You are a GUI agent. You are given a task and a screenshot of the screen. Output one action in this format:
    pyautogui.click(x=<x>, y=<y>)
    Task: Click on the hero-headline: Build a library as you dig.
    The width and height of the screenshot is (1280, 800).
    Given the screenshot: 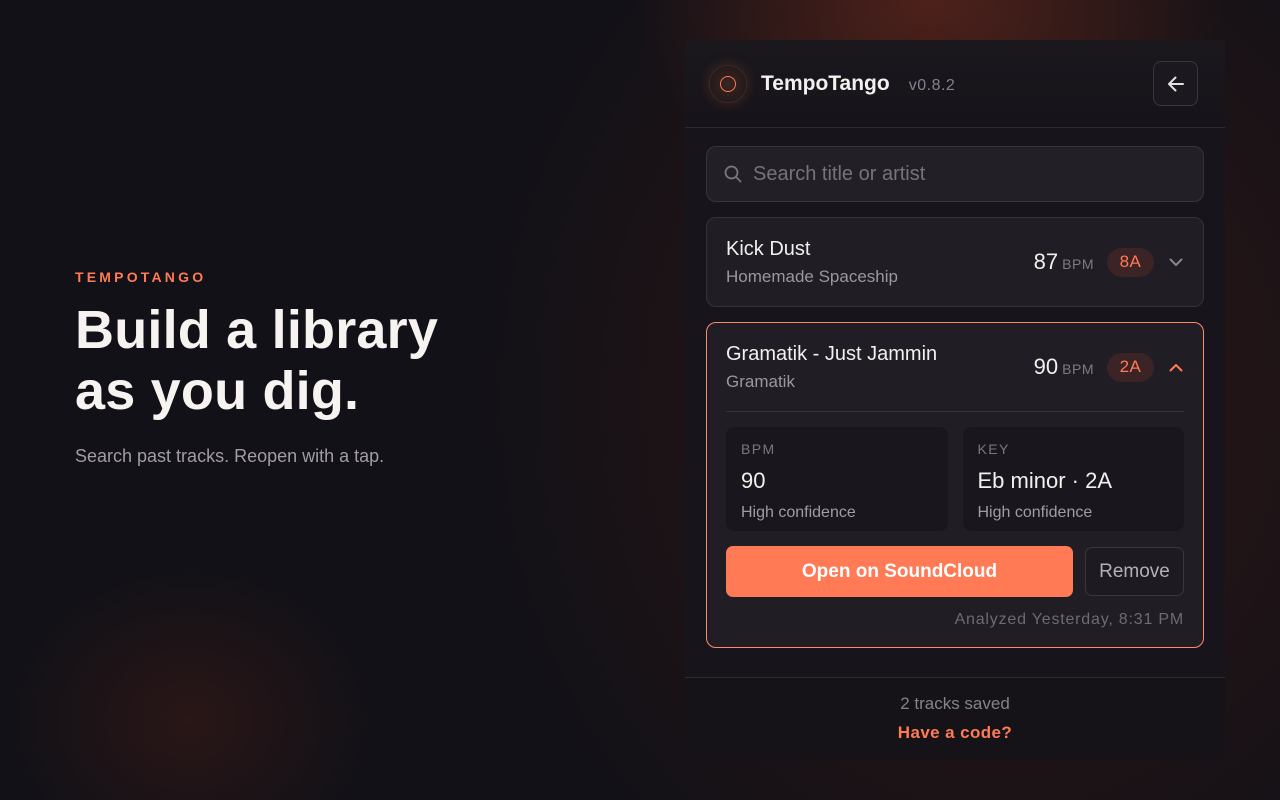 What is the action you would take?
    pyautogui.click(x=335, y=361)
    